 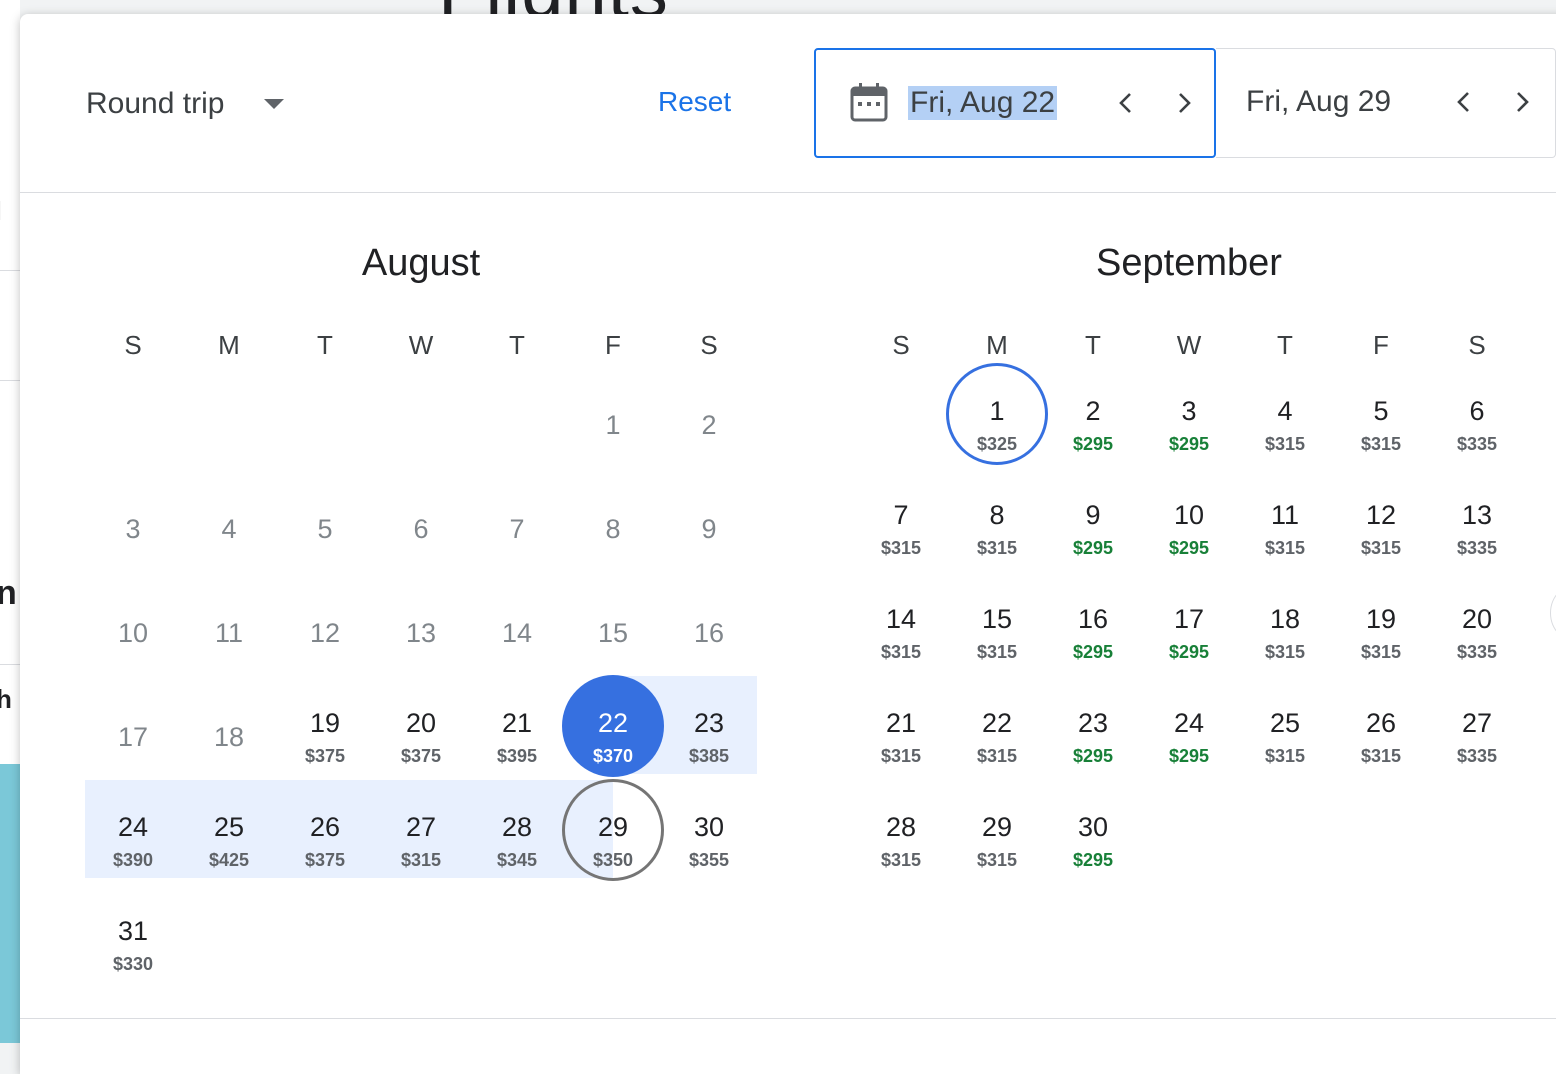 I want to click on day-price: $390, so click(x=133, y=860).